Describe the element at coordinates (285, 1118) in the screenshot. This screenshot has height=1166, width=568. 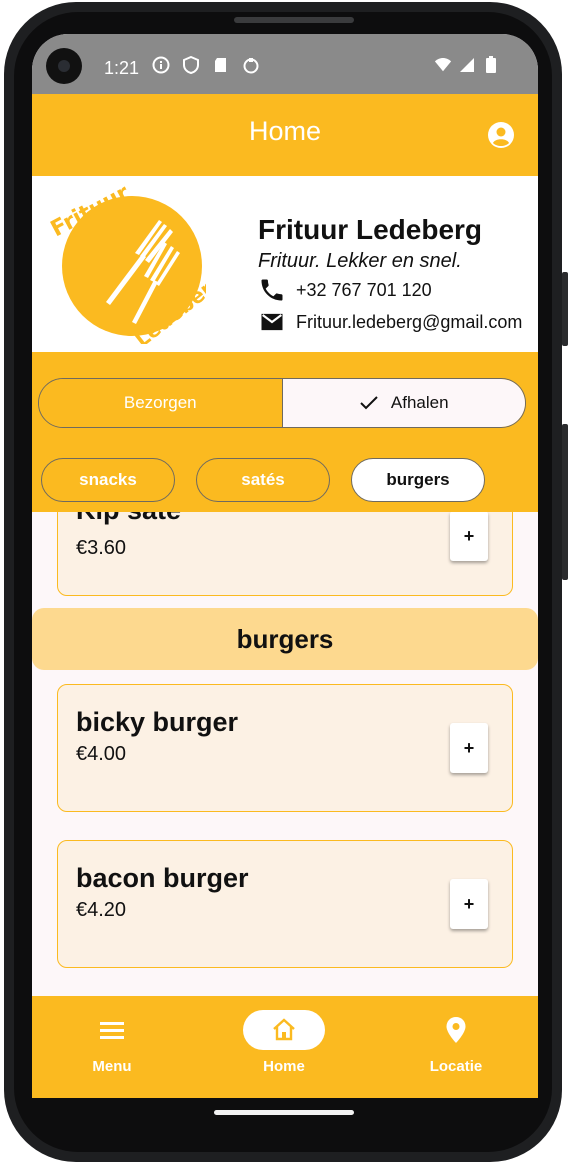
I see `gesture-area` at that location.